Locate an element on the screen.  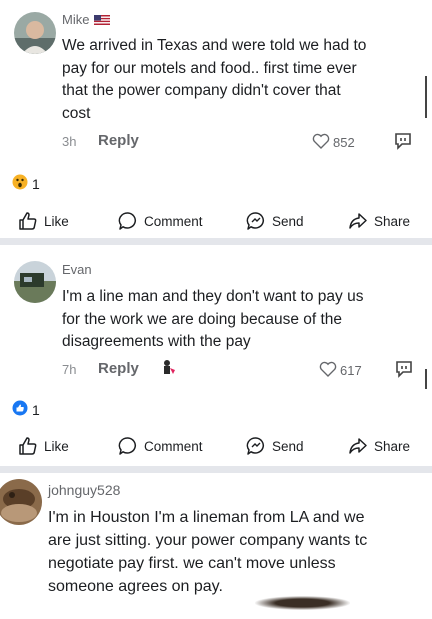
comment-author: Evan is located at coordinates (77, 269).